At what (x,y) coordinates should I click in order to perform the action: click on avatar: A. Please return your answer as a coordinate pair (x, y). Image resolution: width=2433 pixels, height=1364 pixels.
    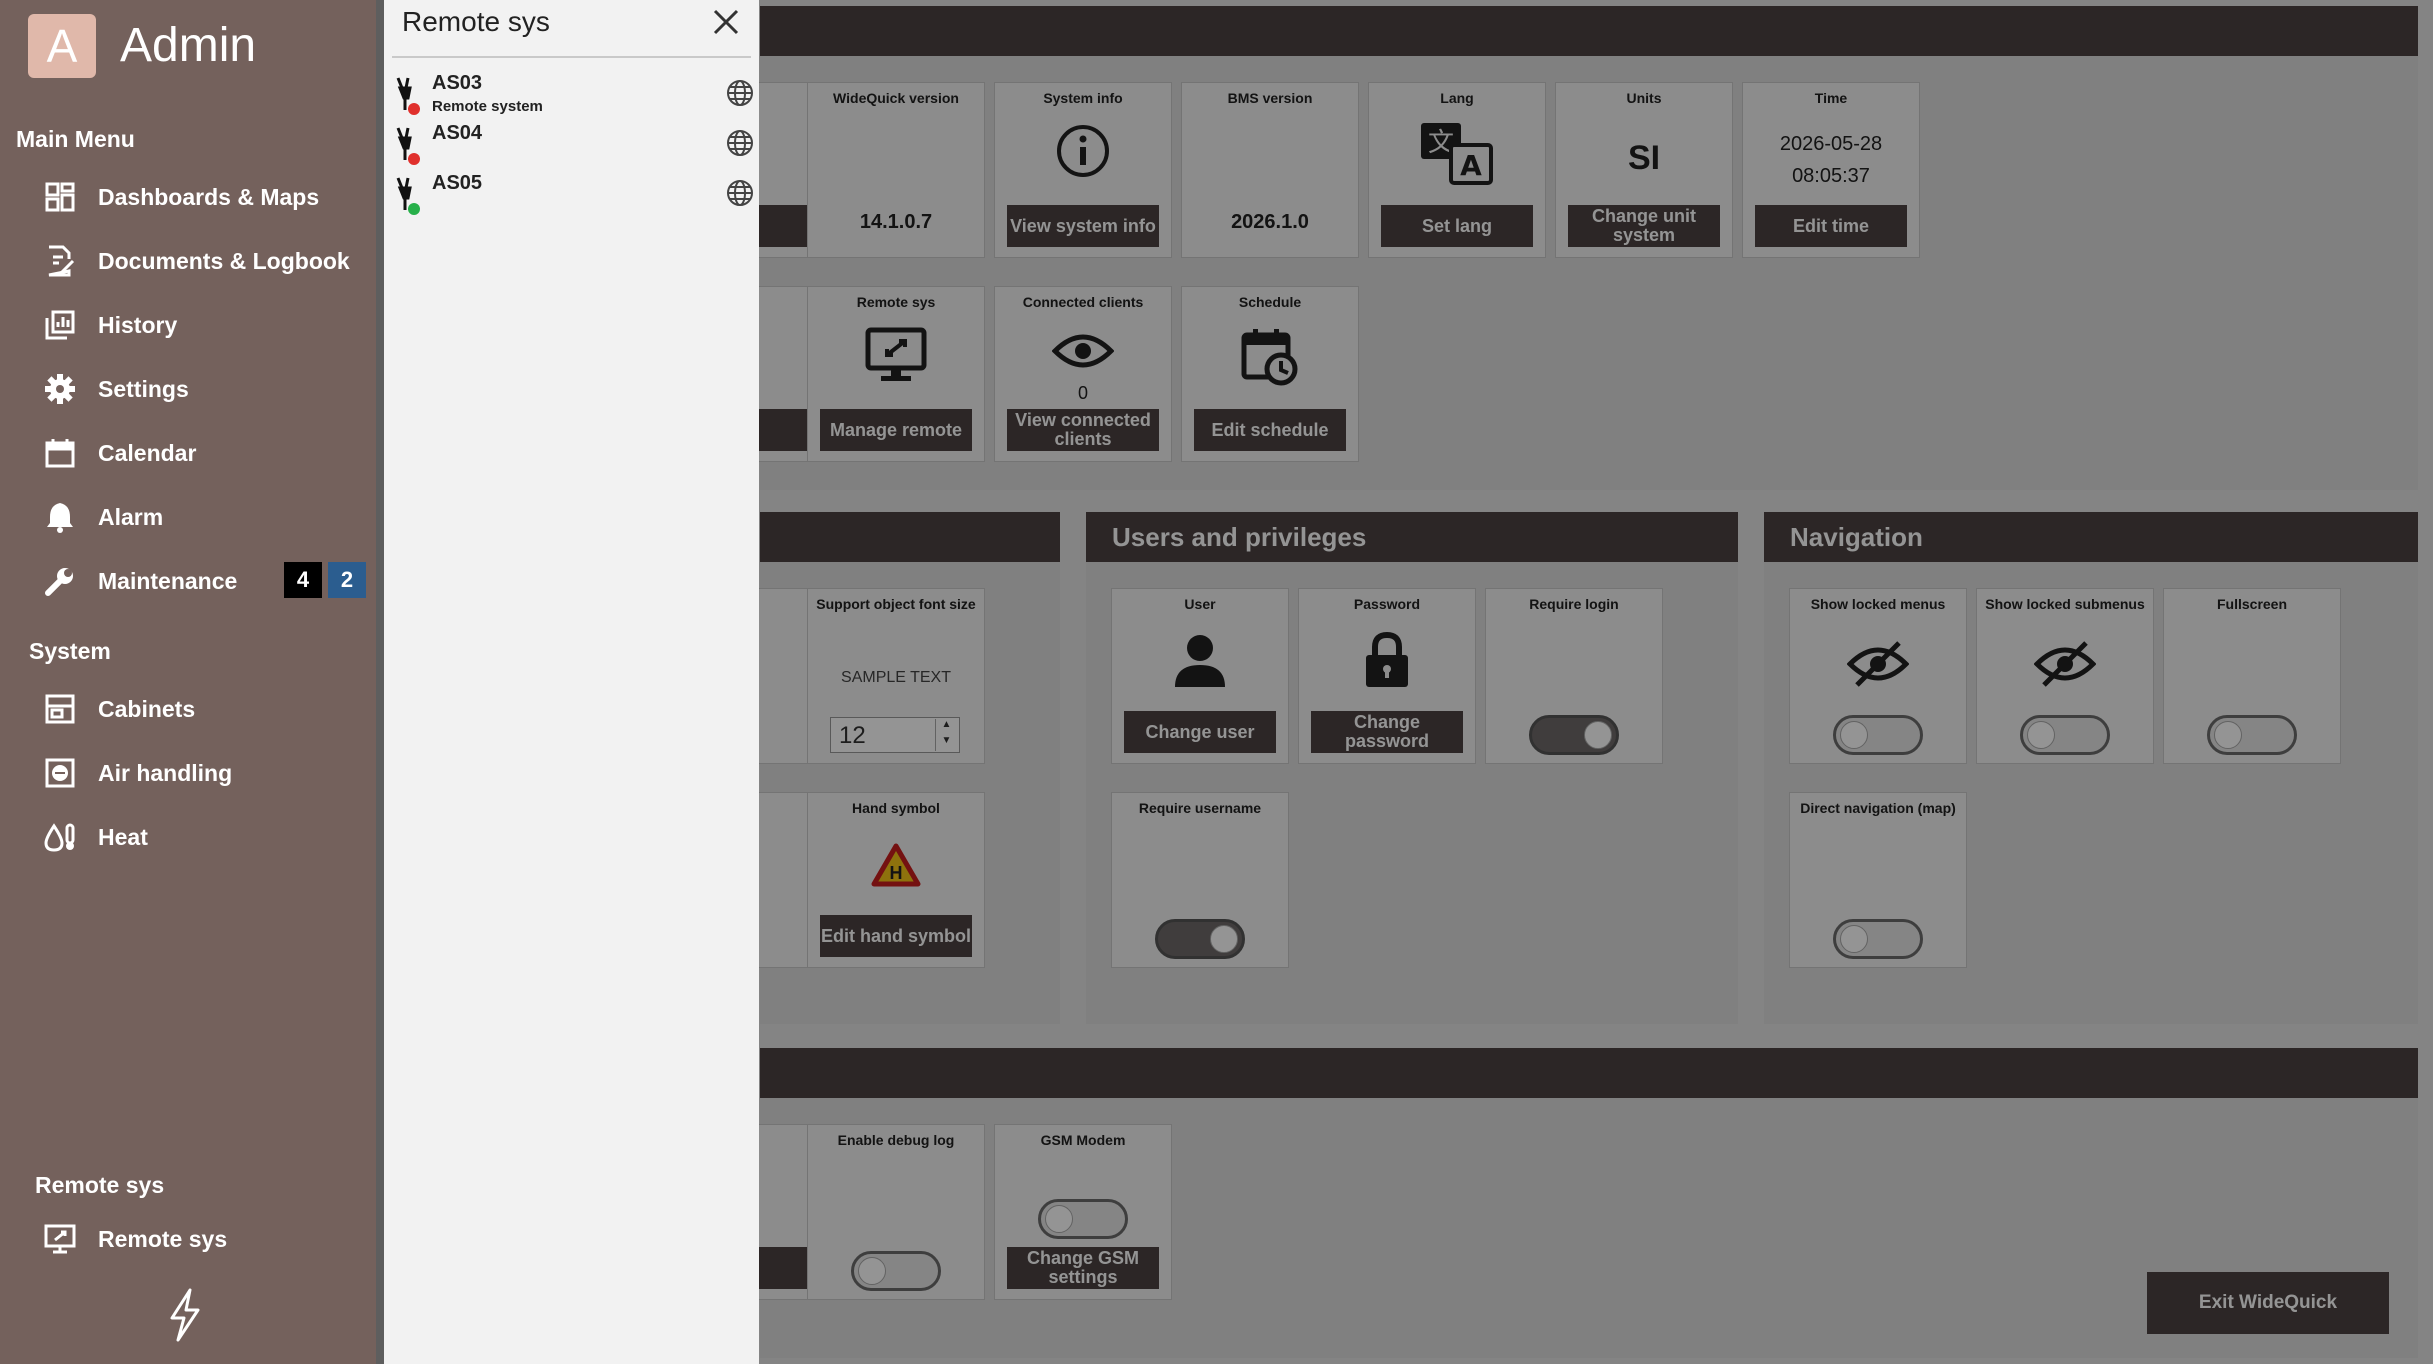
    Looking at the image, I should click on (62, 46).